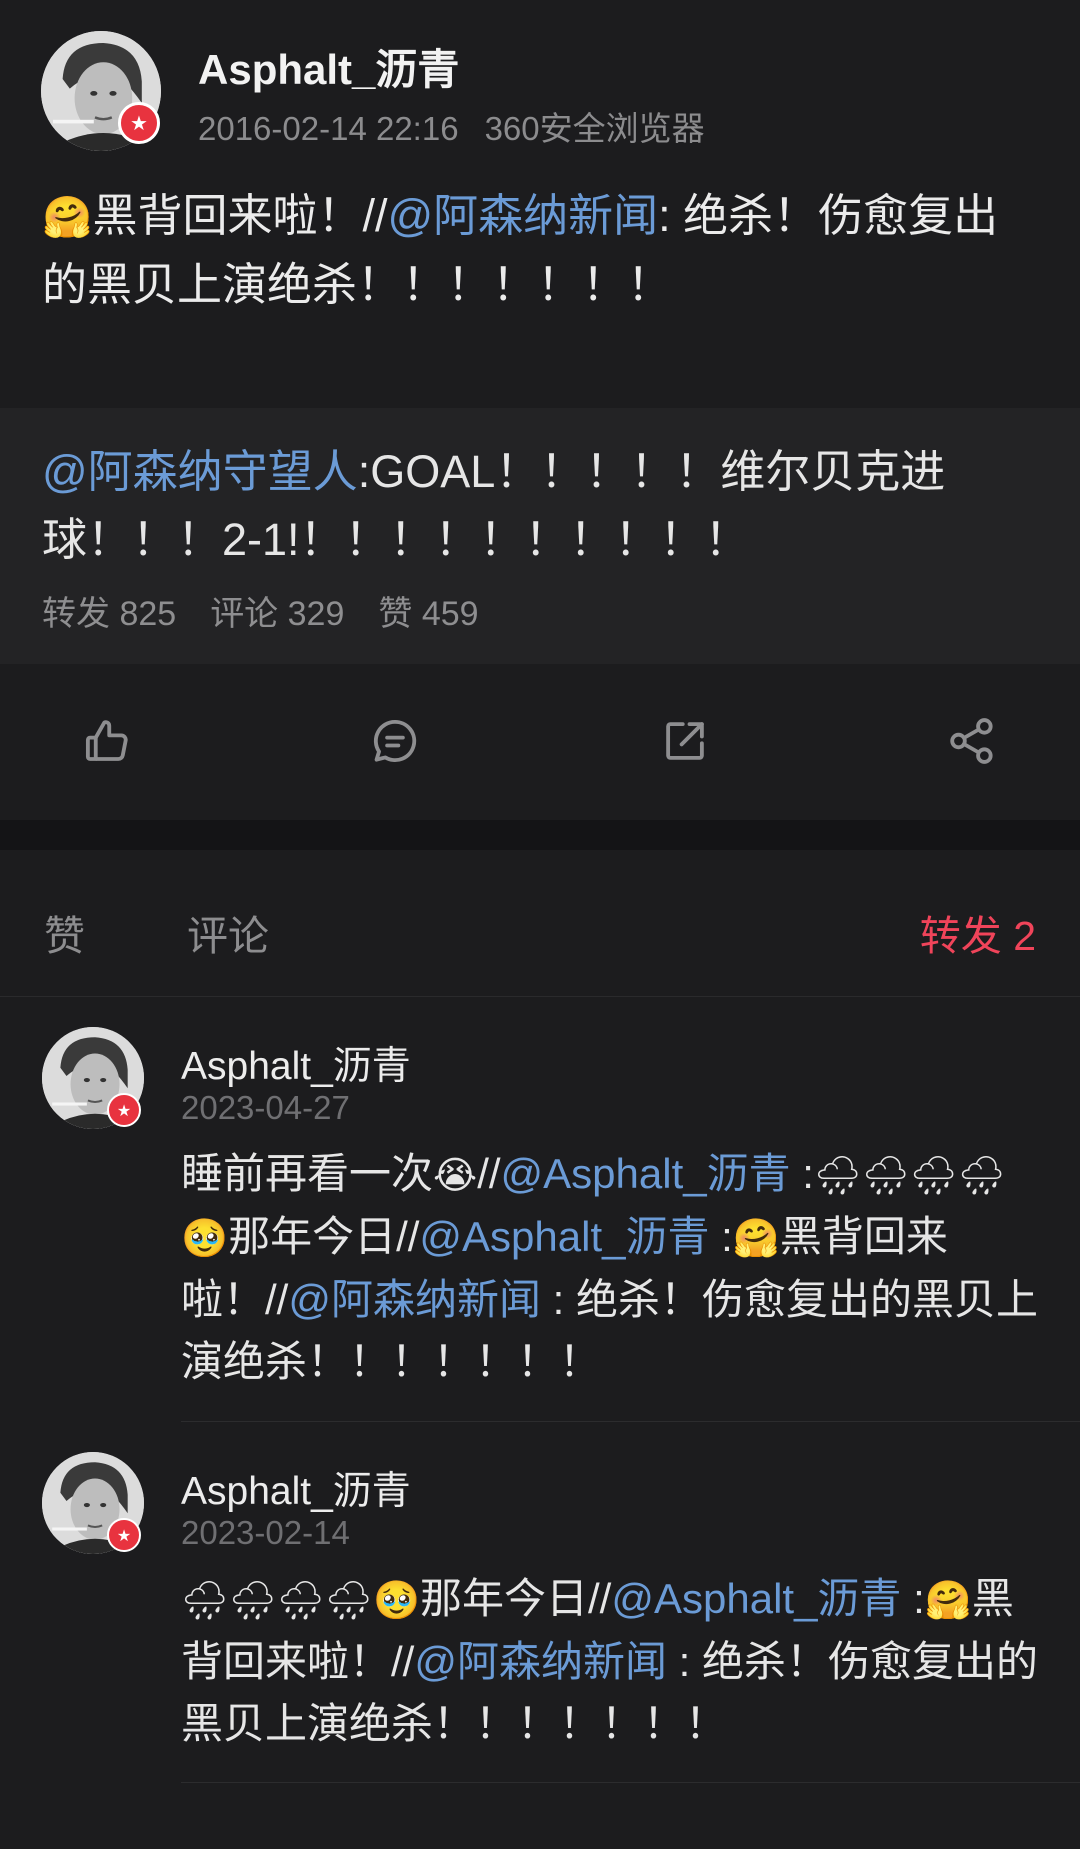  I want to click on like-button, so click(107, 741).